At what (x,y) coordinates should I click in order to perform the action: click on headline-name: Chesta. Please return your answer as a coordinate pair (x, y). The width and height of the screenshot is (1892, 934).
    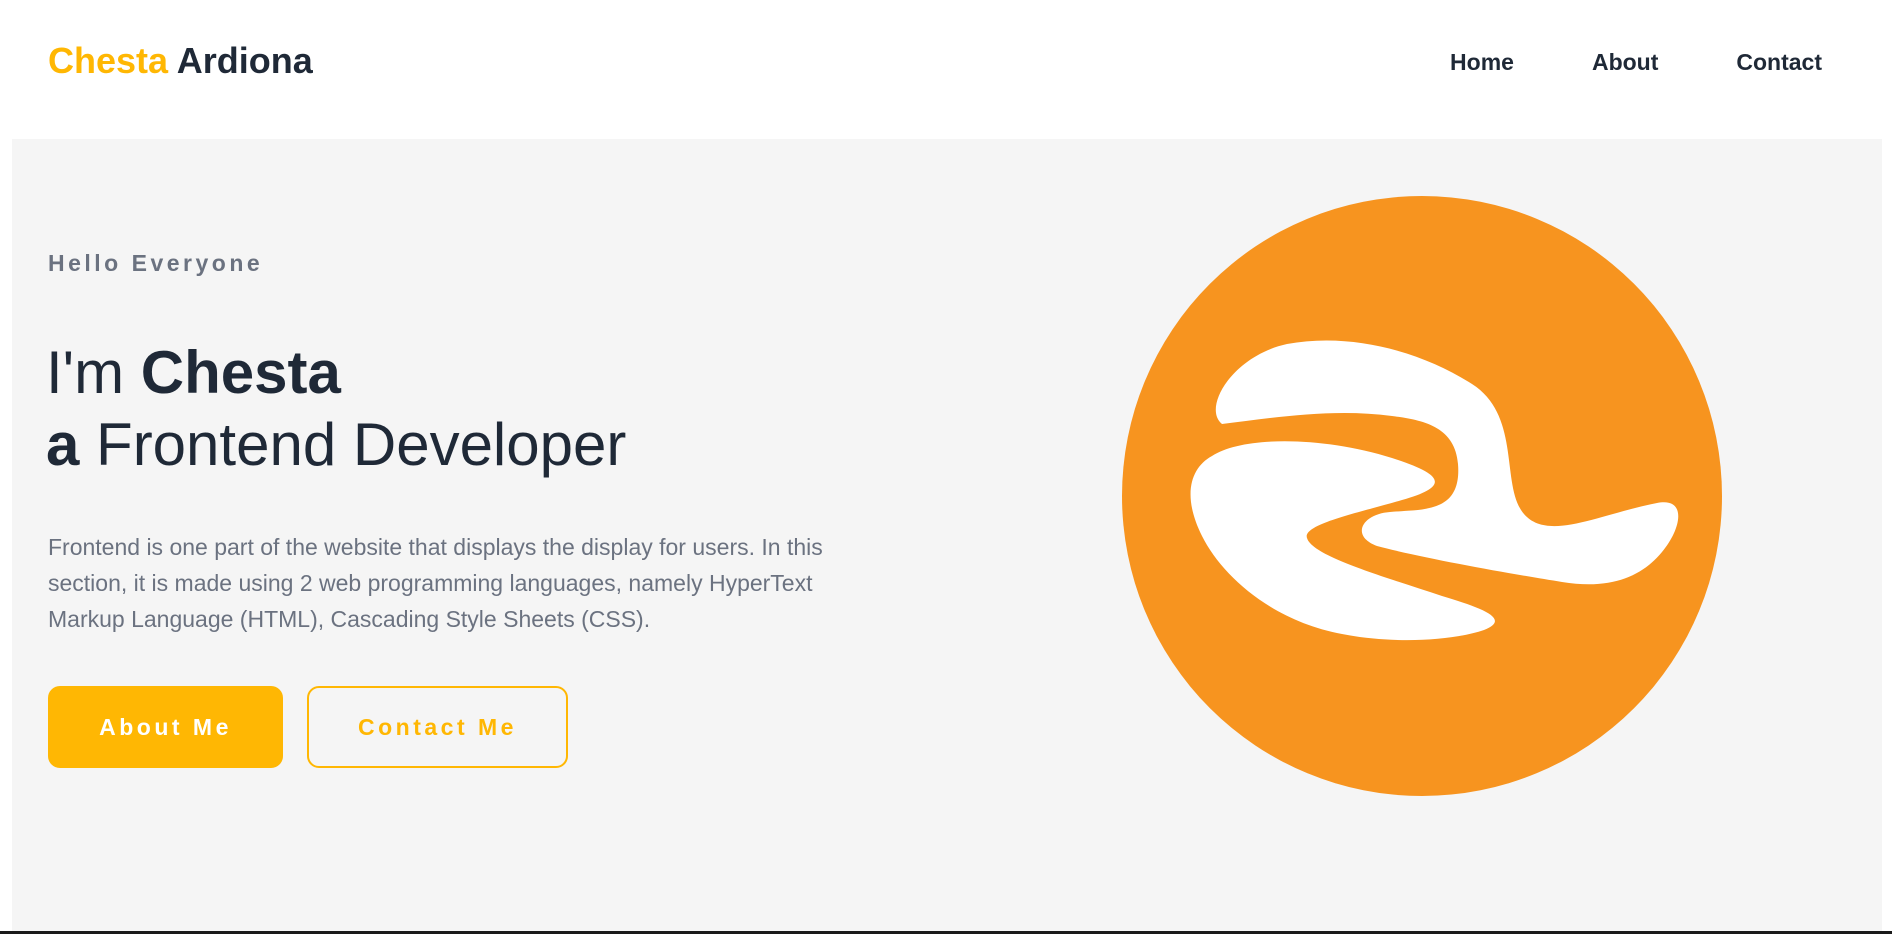
    Looking at the image, I should click on (240, 372).